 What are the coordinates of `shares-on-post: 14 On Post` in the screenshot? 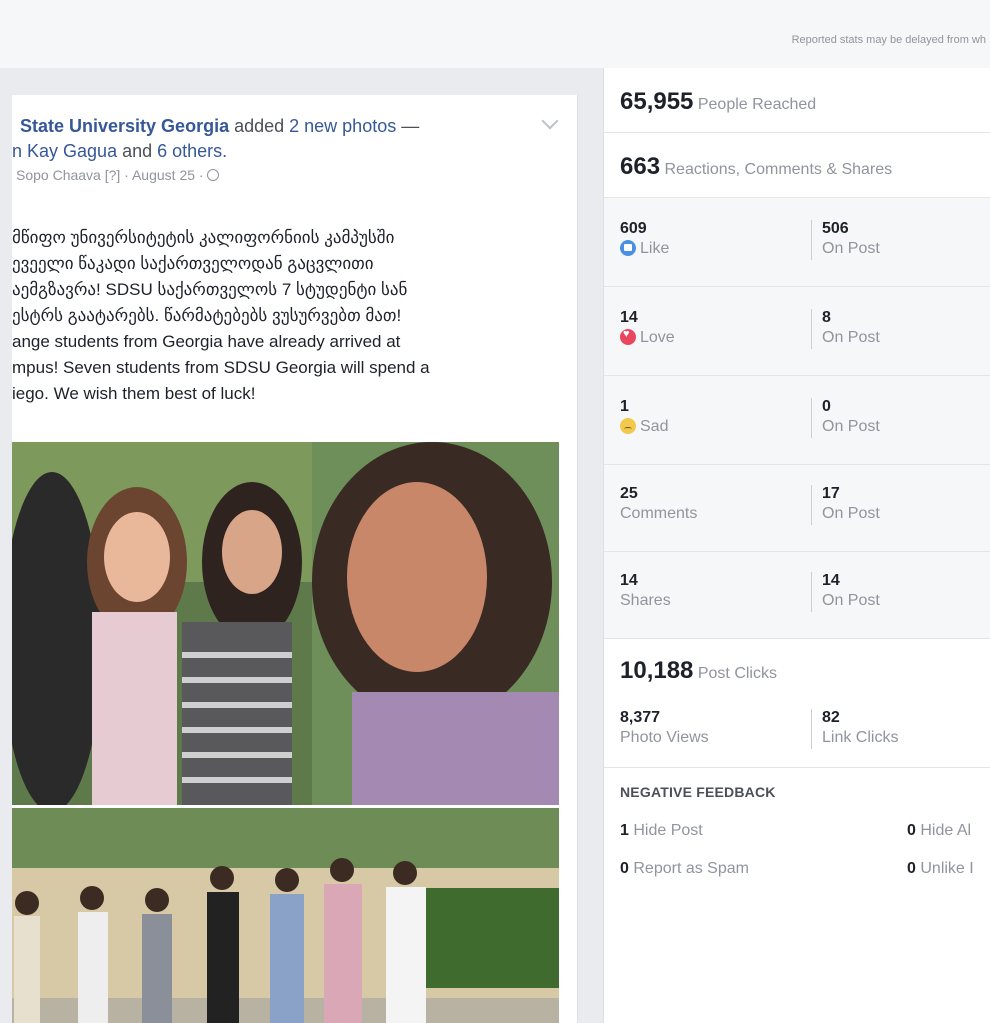 It's located at (845, 592).